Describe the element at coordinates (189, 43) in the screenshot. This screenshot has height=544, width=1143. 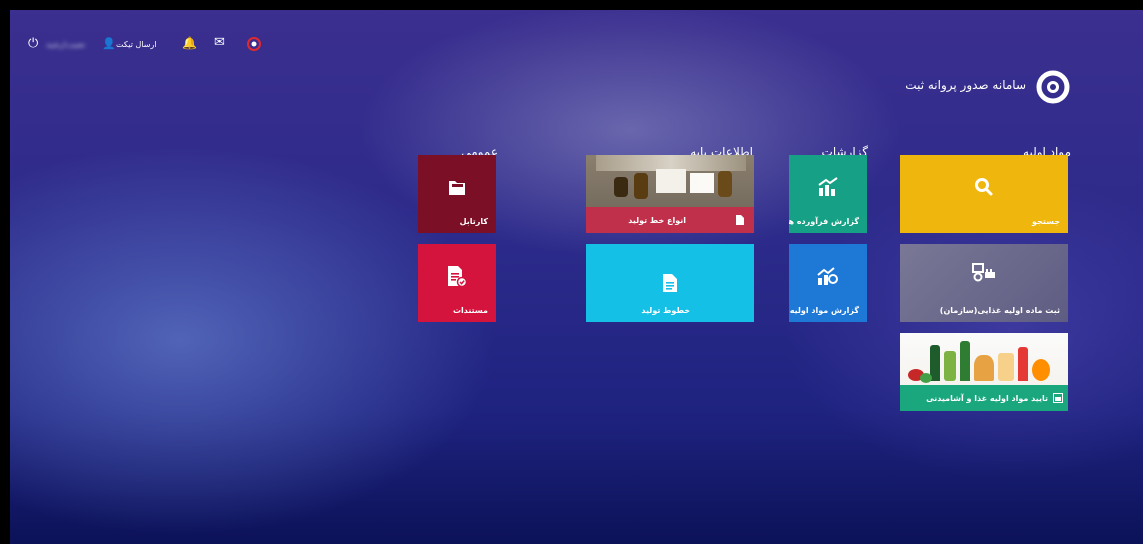
I see `bell-icon: 🔔` at that location.